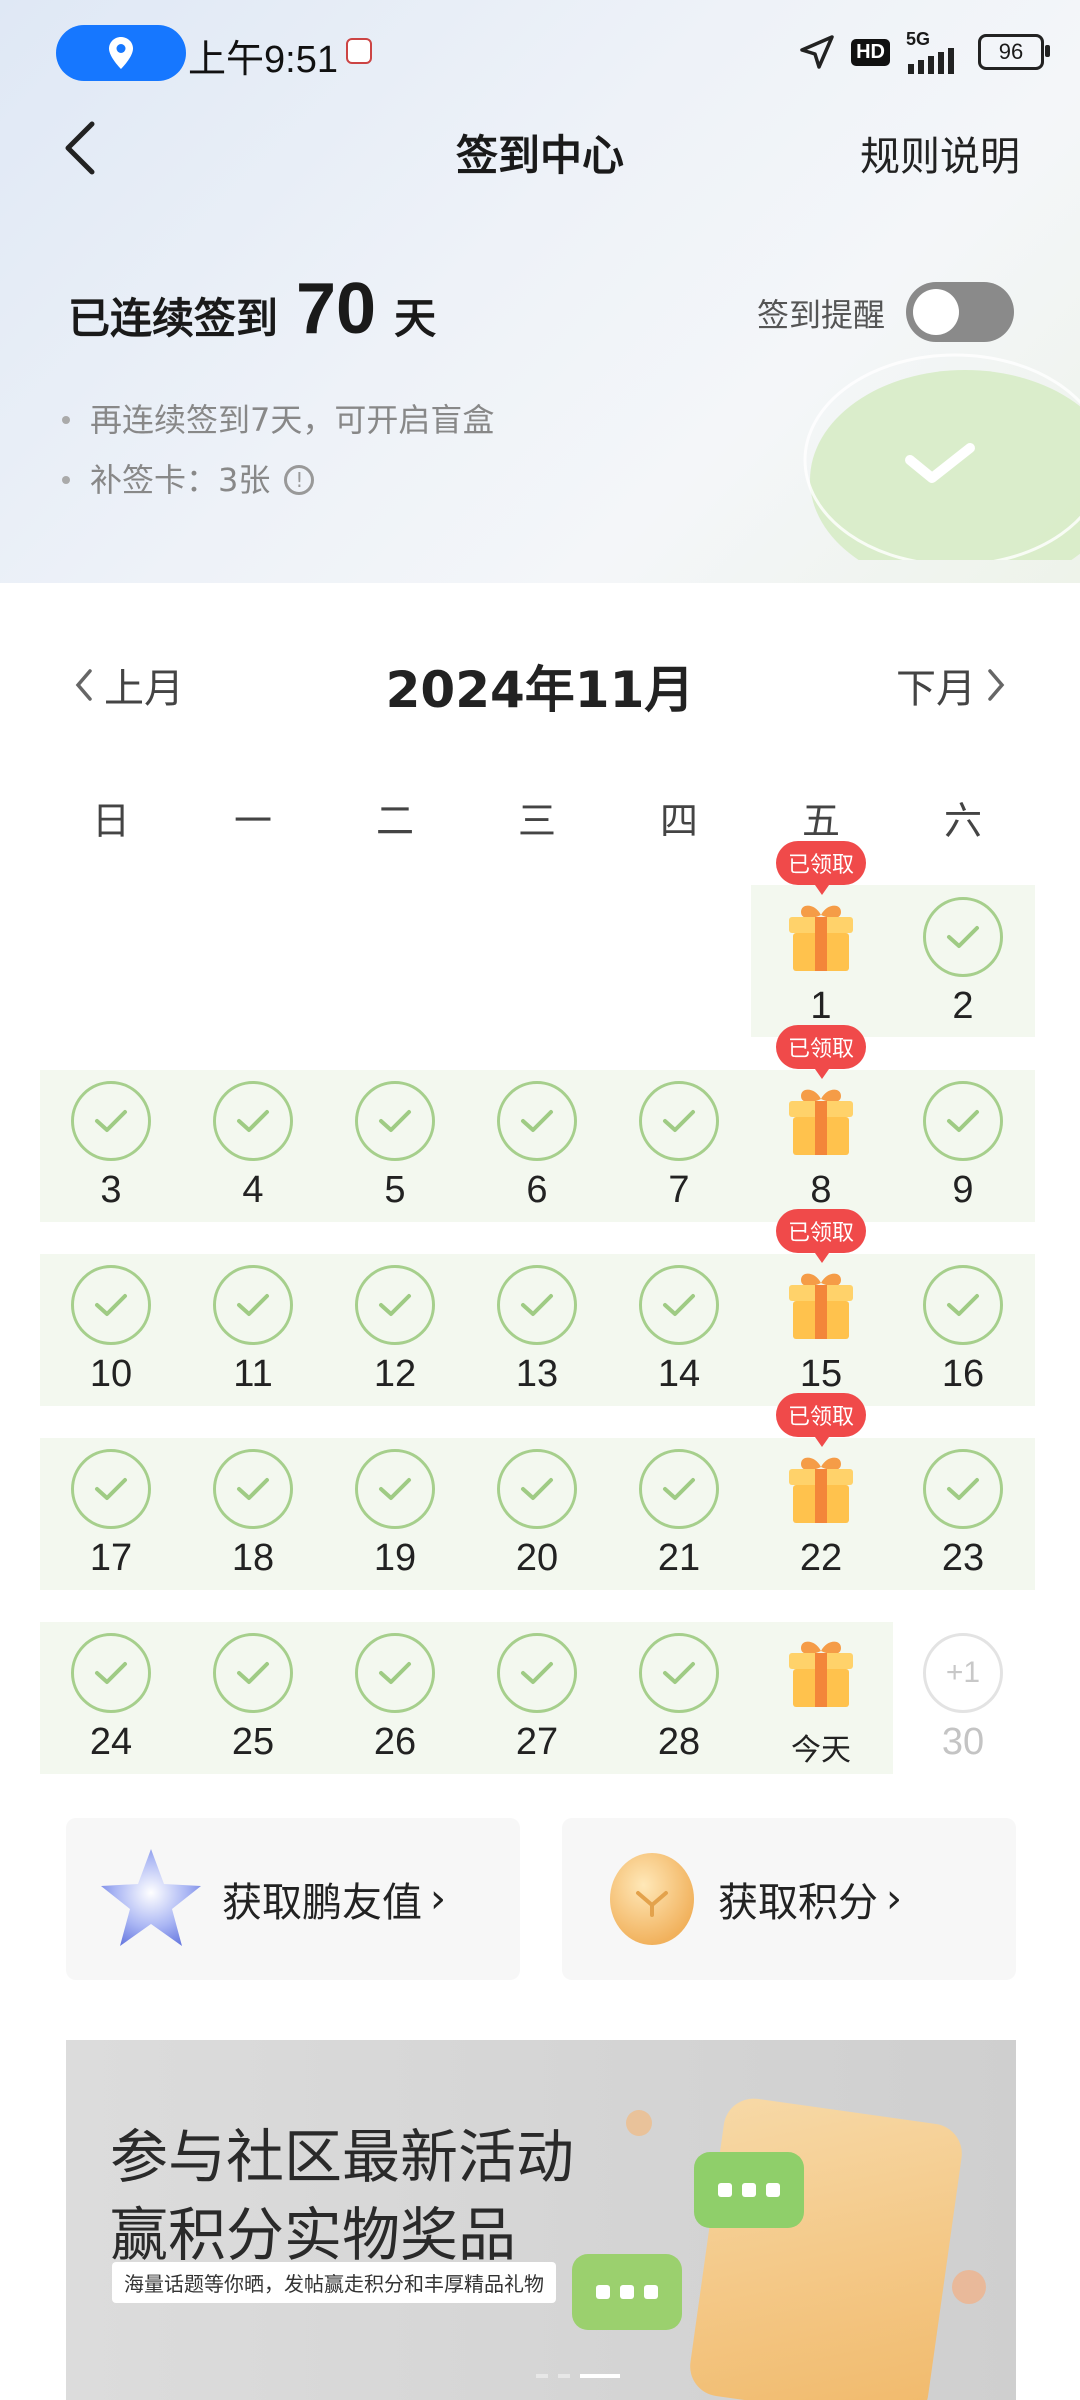  What do you see at coordinates (679, 1742) in the screenshot?
I see `day-number: 28` at bounding box center [679, 1742].